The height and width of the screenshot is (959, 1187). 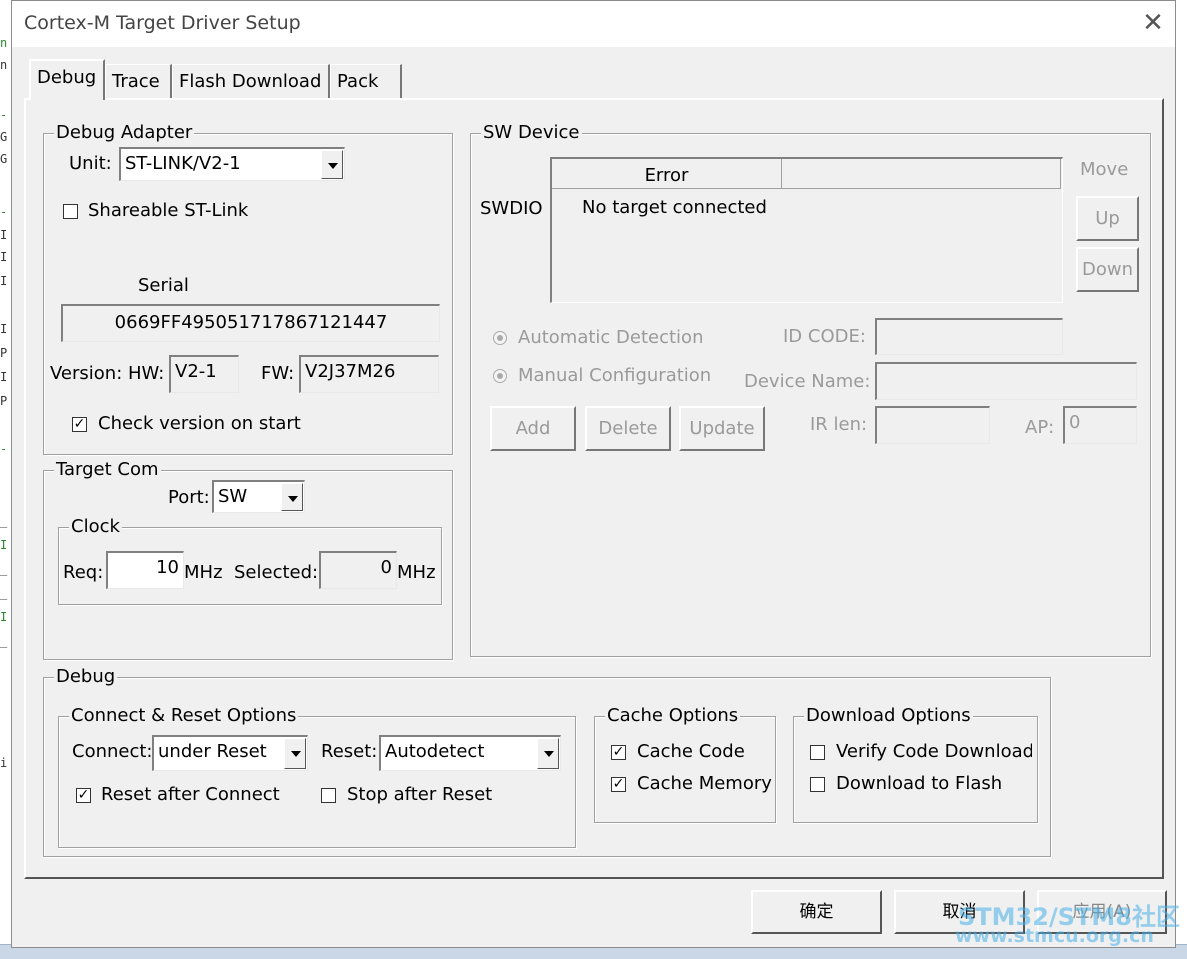 I want to click on close-icon: ✕, so click(x=1153, y=24).